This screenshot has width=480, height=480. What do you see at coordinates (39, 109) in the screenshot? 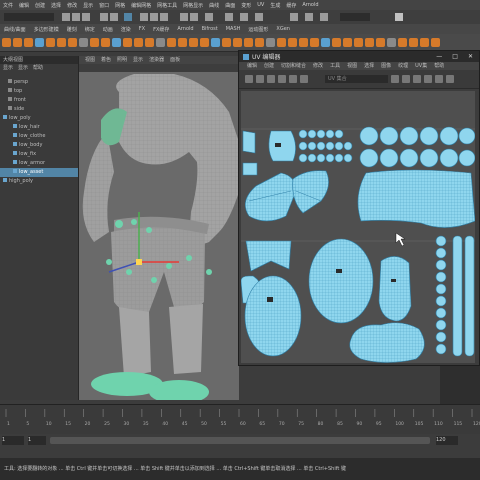
I see `outliner-item: side` at bounding box center [39, 109].